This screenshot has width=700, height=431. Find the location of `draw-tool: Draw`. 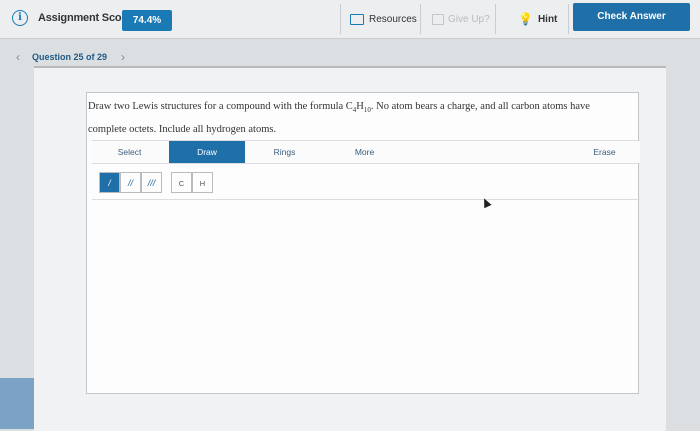

draw-tool: Draw is located at coordinates (207, 152).